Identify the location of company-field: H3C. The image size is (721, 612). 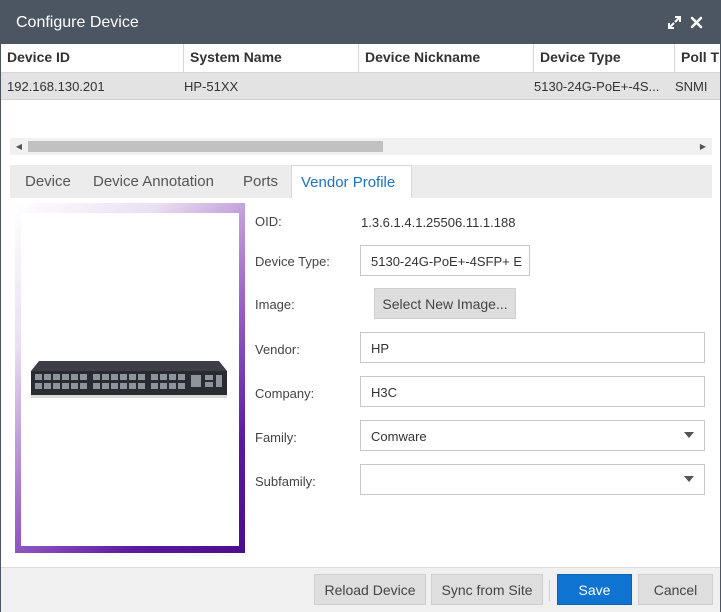
(532, 391).